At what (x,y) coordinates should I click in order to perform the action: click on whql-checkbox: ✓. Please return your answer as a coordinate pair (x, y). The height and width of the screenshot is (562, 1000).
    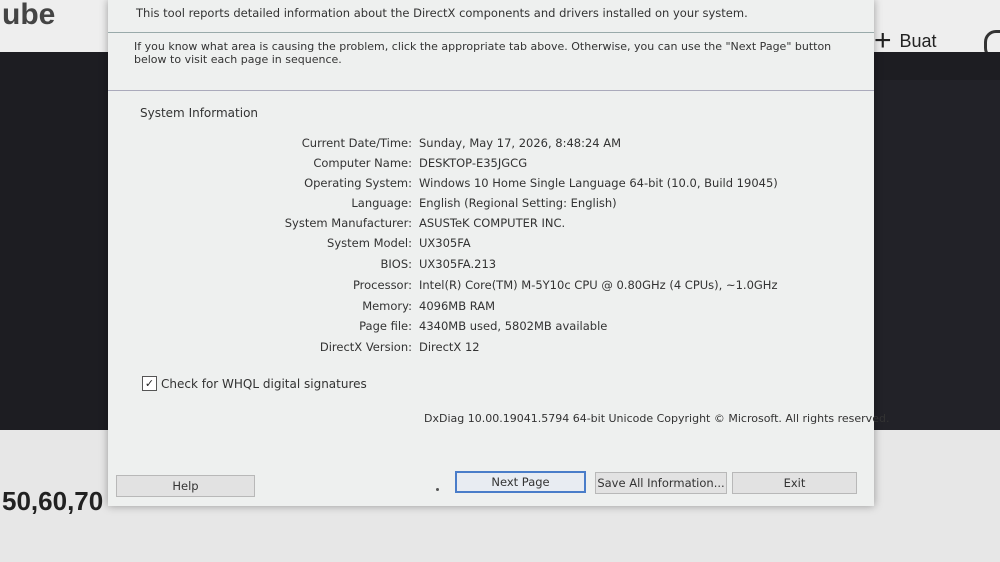
    Looking at the image, I should click on (149, 383).